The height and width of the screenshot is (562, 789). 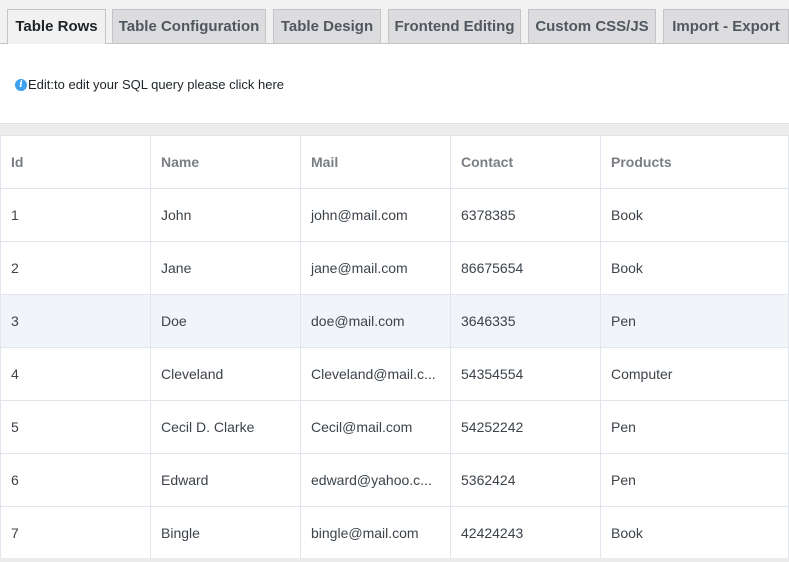 I want to click on column-header-contact: Contact, so click(x=525, y=162).